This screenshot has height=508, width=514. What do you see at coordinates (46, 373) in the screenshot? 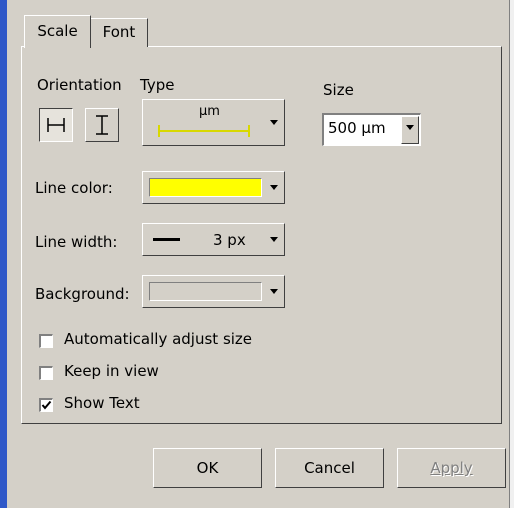
I see `keep-in-view-checkbox` at bounding box center [46, 373].